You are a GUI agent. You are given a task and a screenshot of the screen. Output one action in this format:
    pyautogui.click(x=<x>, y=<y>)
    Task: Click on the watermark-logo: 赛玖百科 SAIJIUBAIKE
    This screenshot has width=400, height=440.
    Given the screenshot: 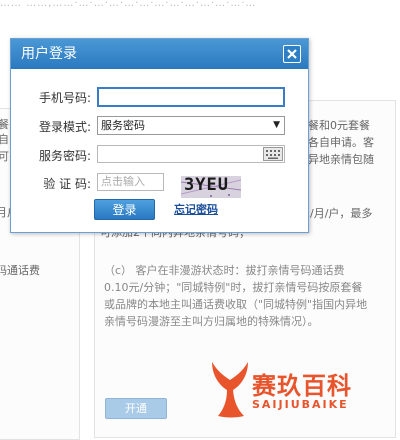 What is the action you would take?
    pyautogui.click(x=298, y=393)
    